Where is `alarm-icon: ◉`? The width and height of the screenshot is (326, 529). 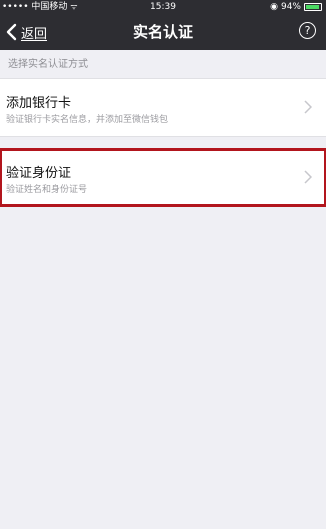
alarm-icon: ◉ is located at coordinates (274, 7).